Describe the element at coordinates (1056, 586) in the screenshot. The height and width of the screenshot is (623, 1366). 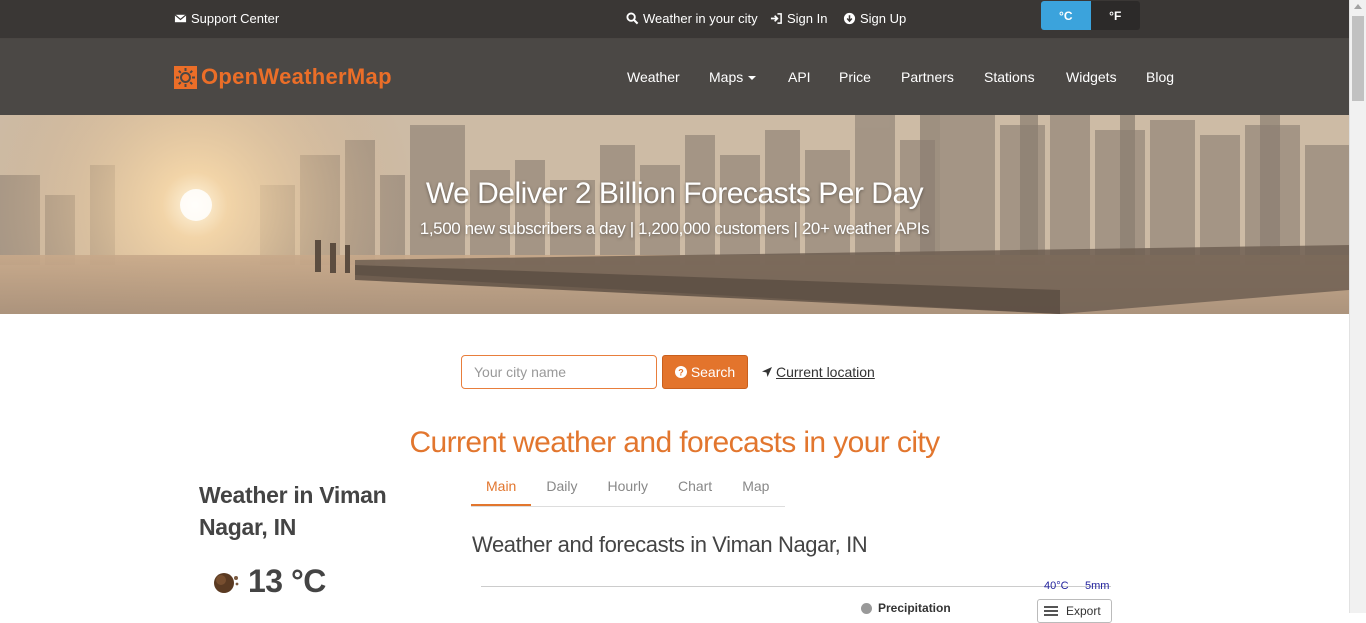
I see `chart-temp-axis-label: 40°C` at that location.